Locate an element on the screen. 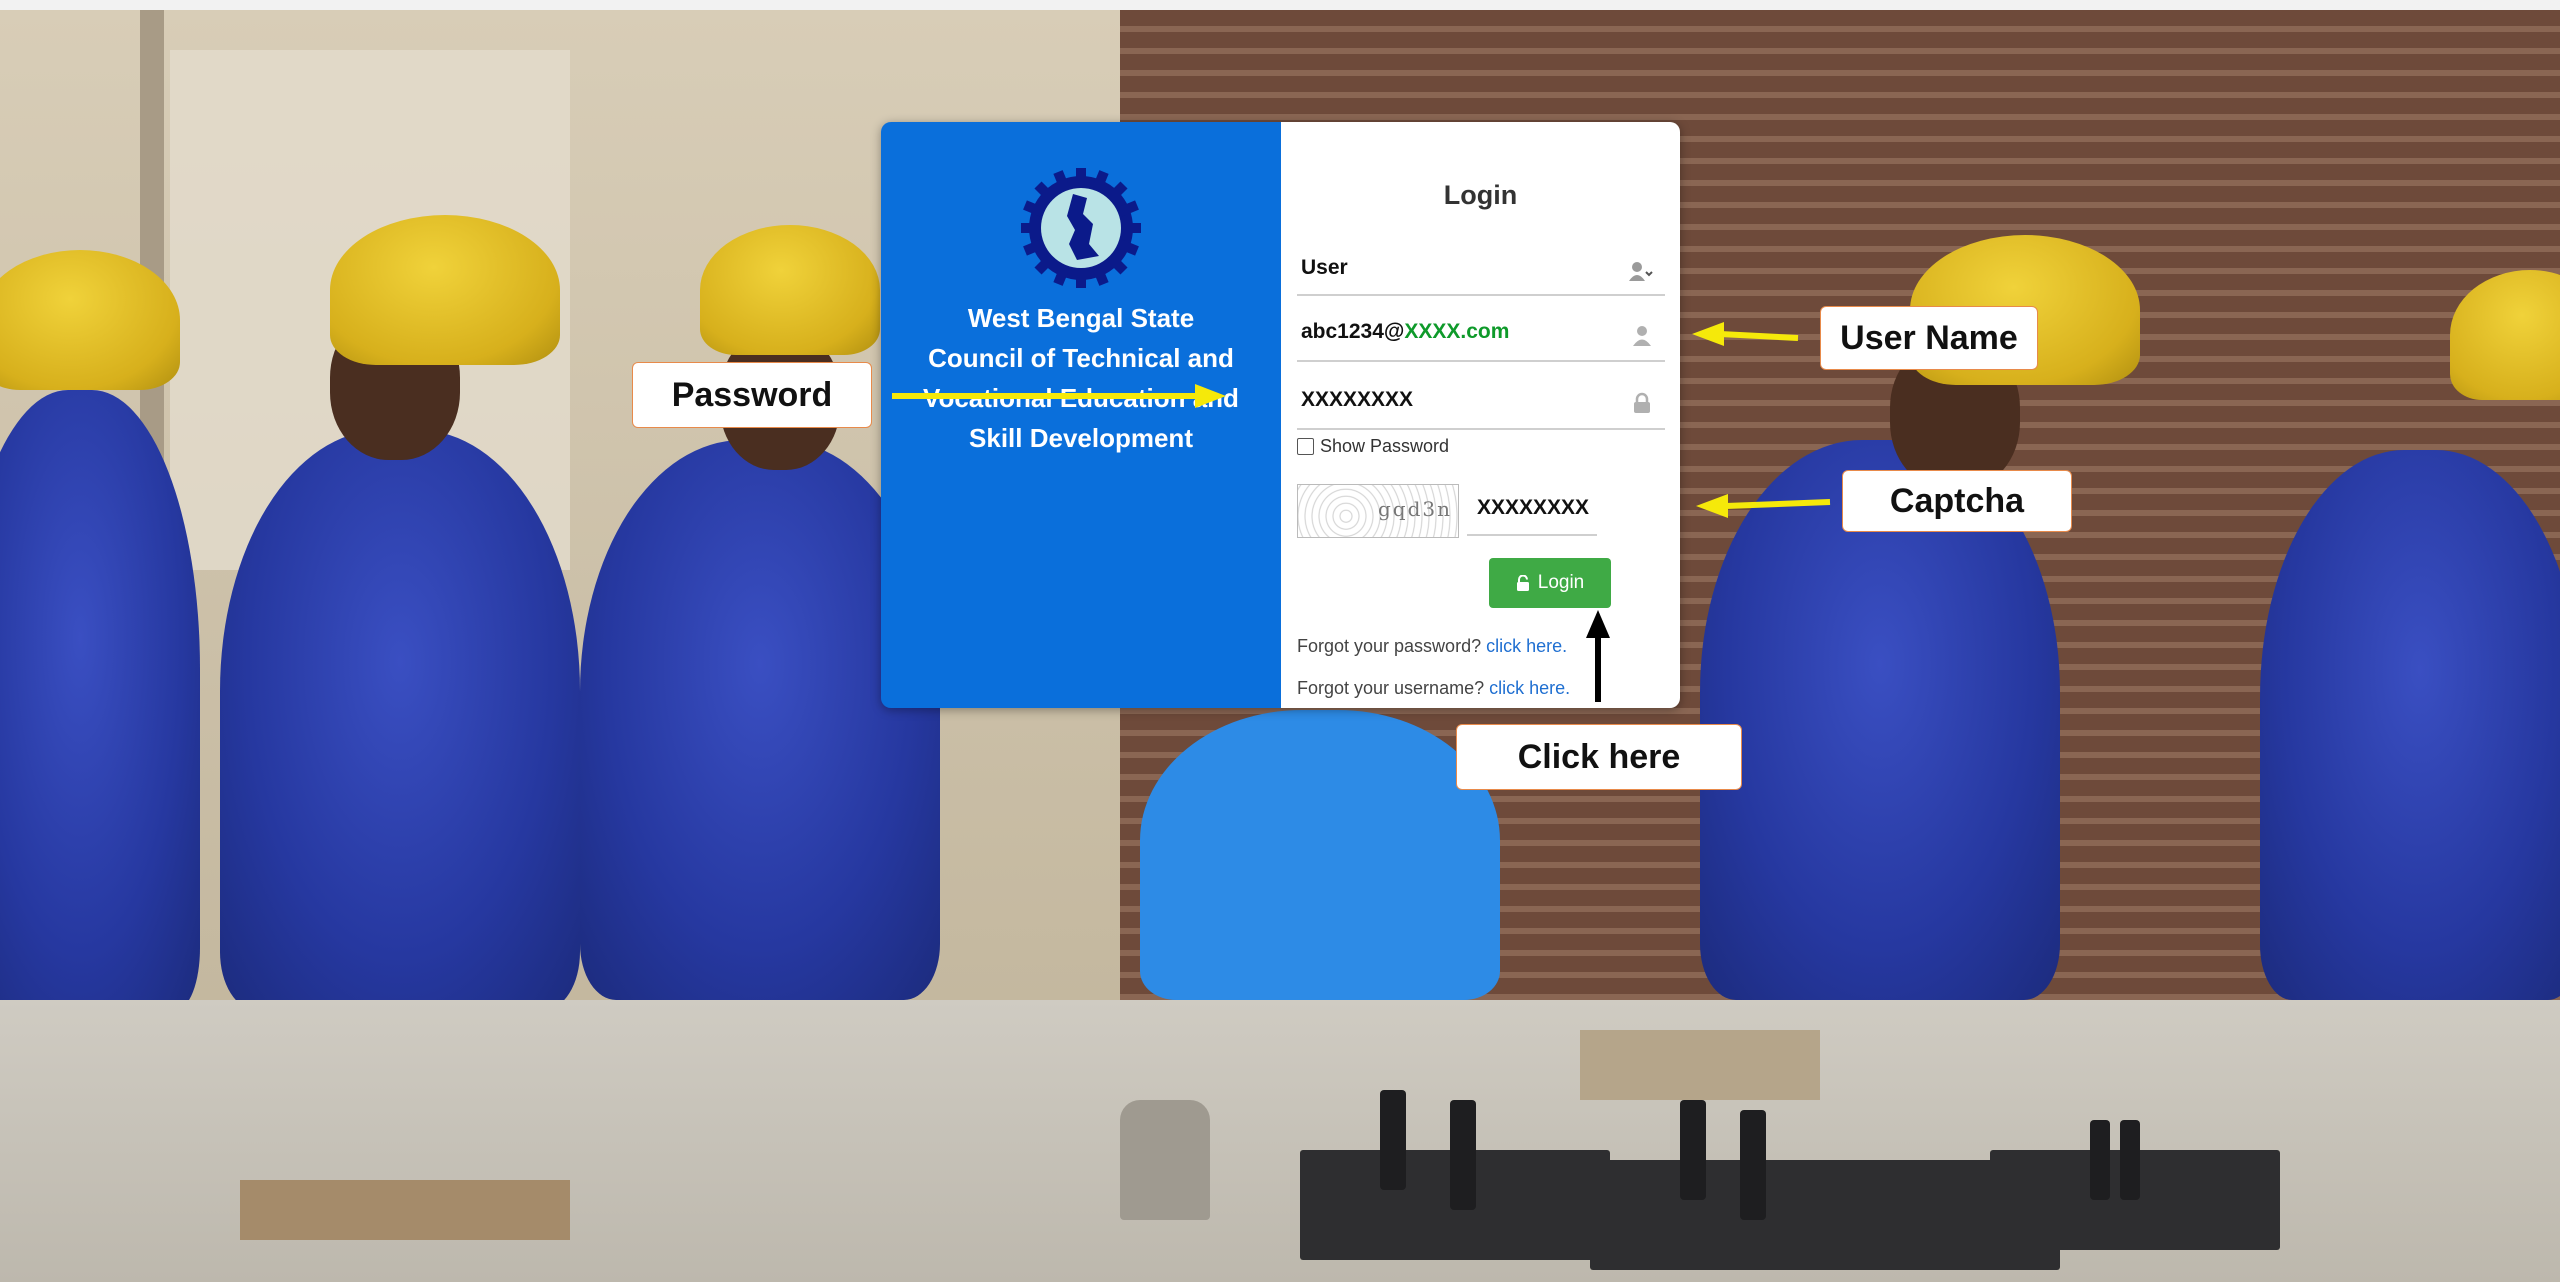 The image size is (2560, 1282). captcha-image: gqd3n is located at coordinates (1378, 511).